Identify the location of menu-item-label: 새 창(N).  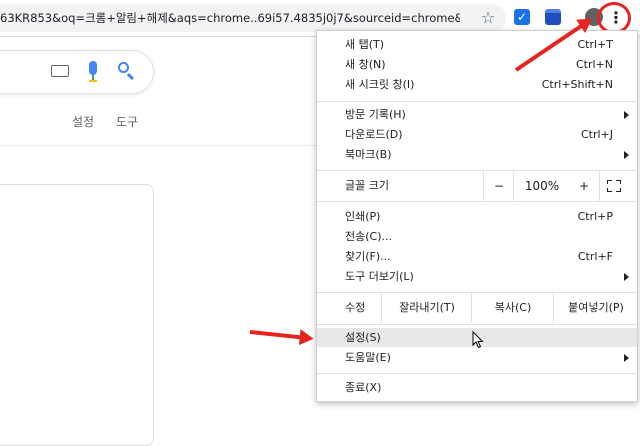
(365, 64).